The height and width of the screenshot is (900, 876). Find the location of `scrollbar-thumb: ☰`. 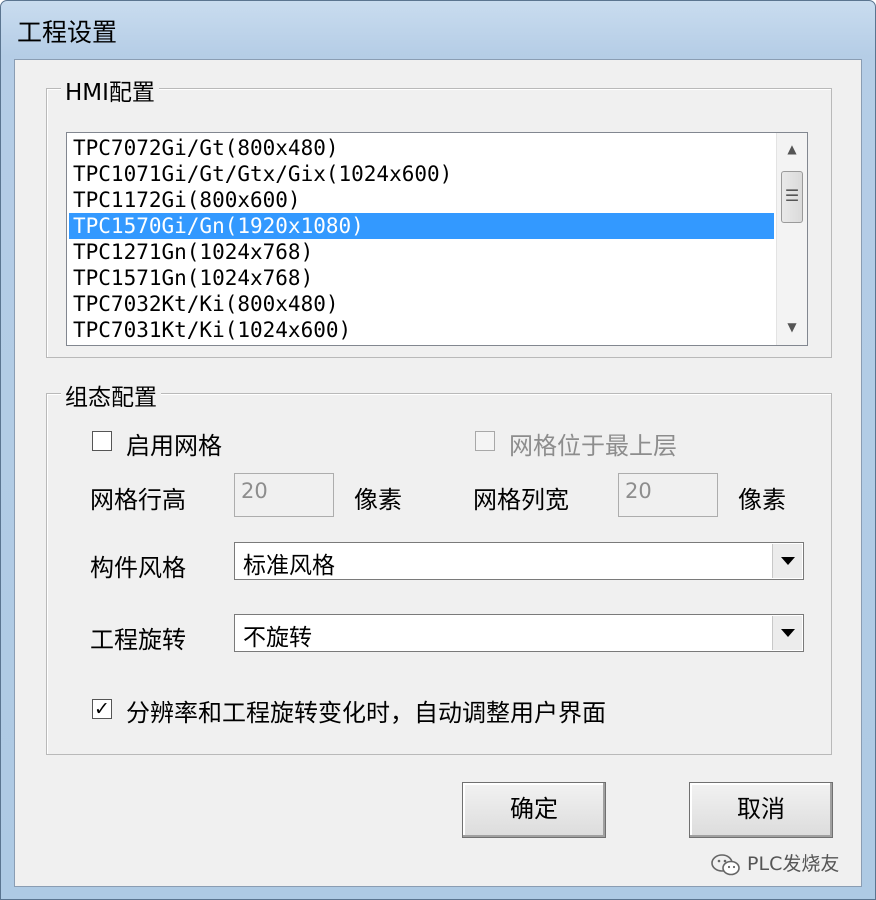

scrollbar-thumb: ☰ is located at coordinates (792, 197).